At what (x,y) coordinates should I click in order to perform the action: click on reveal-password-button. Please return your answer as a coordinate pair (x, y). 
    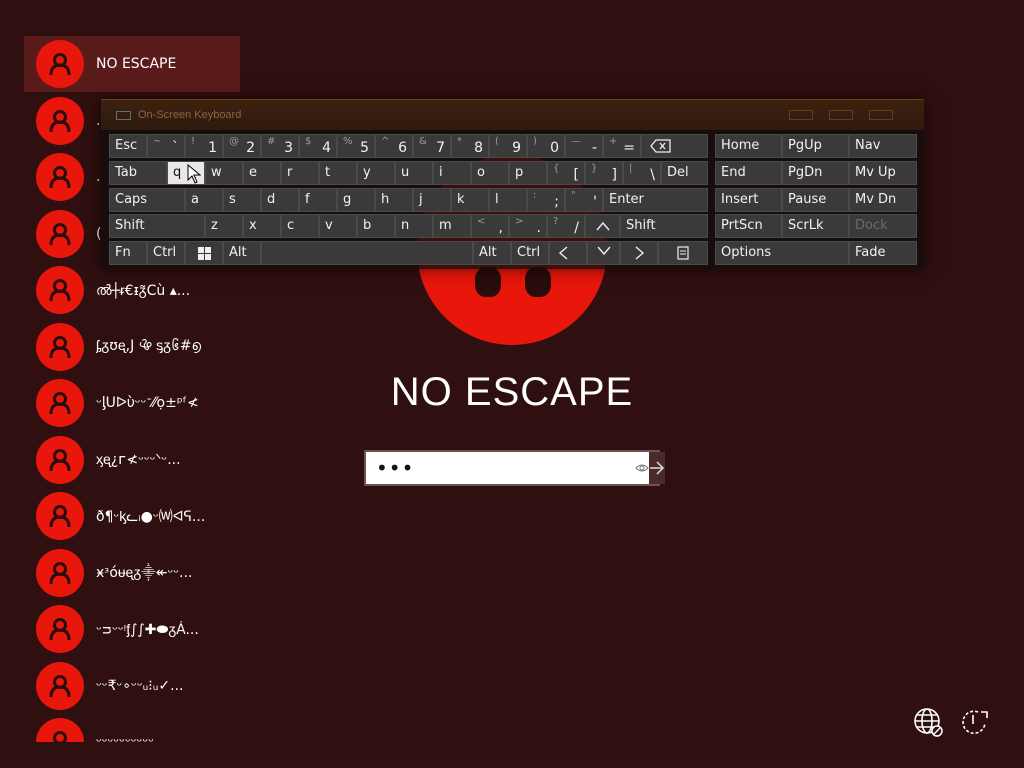
    Looking at the image, I should click on (642, 468).